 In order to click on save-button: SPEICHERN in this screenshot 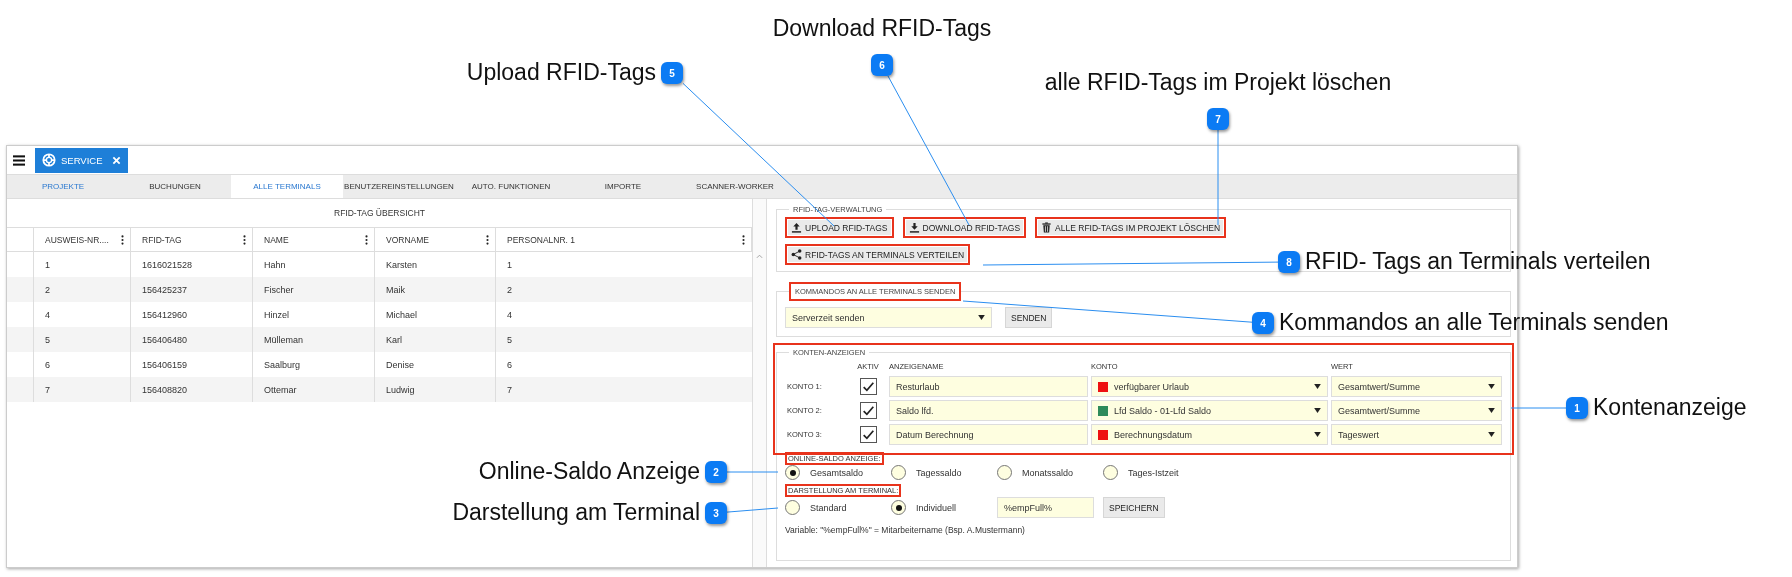, I will do `click(1134, 507)`.